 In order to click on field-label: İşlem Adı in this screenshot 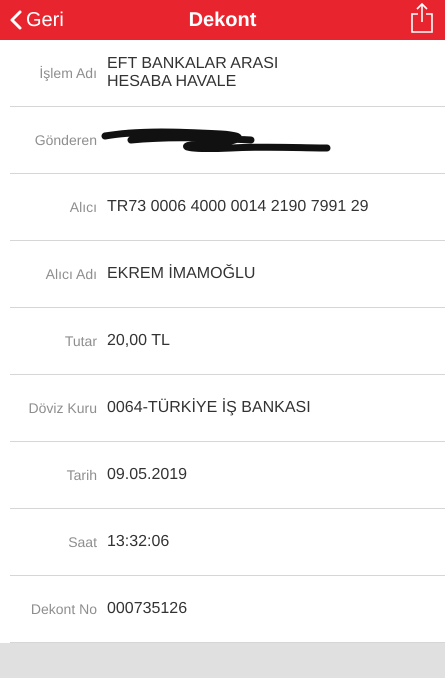, I will do `click(67, 73)`.